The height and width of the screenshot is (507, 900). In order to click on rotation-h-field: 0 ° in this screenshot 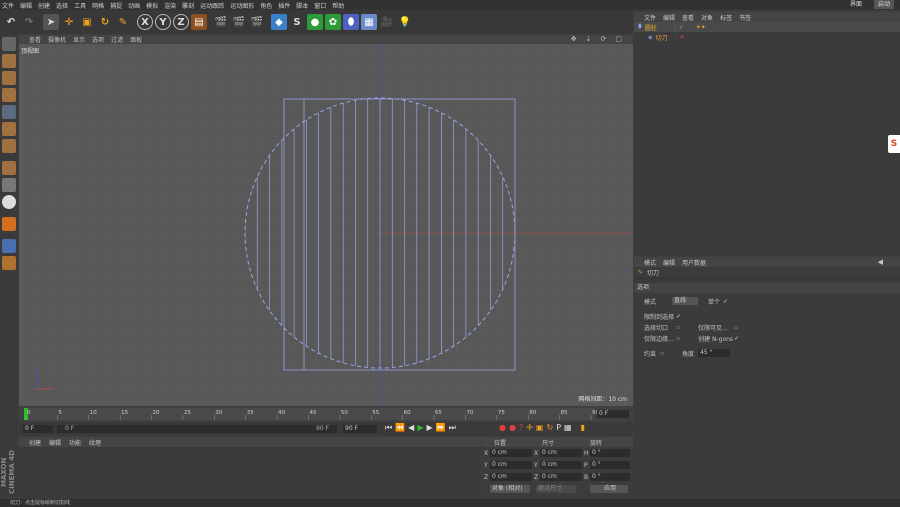, I will do `click(610, 453)`.